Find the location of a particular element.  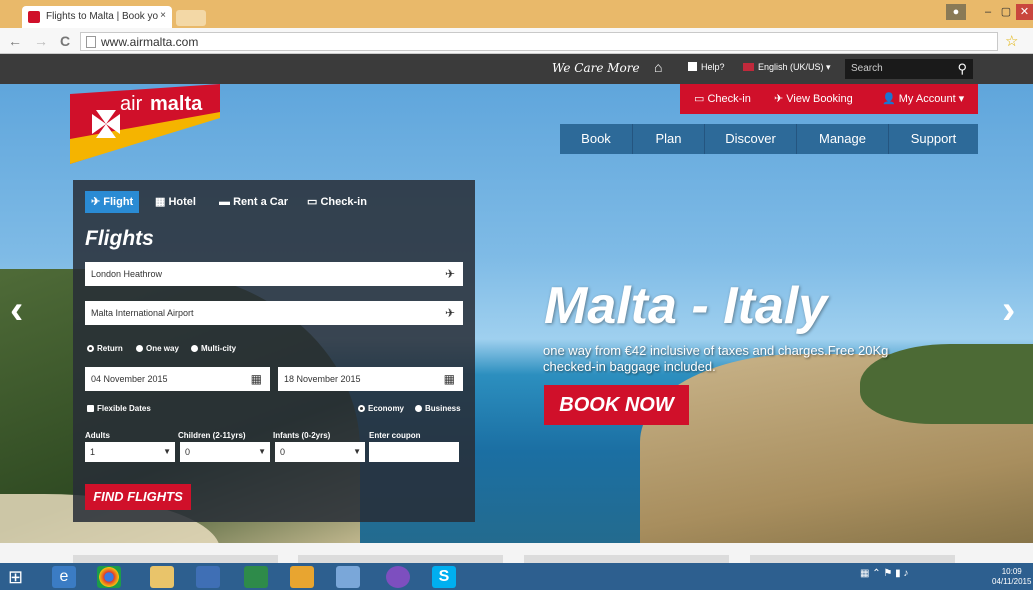

infants-label: Infants (0-2yrs) is located at coordinates (302, 435).